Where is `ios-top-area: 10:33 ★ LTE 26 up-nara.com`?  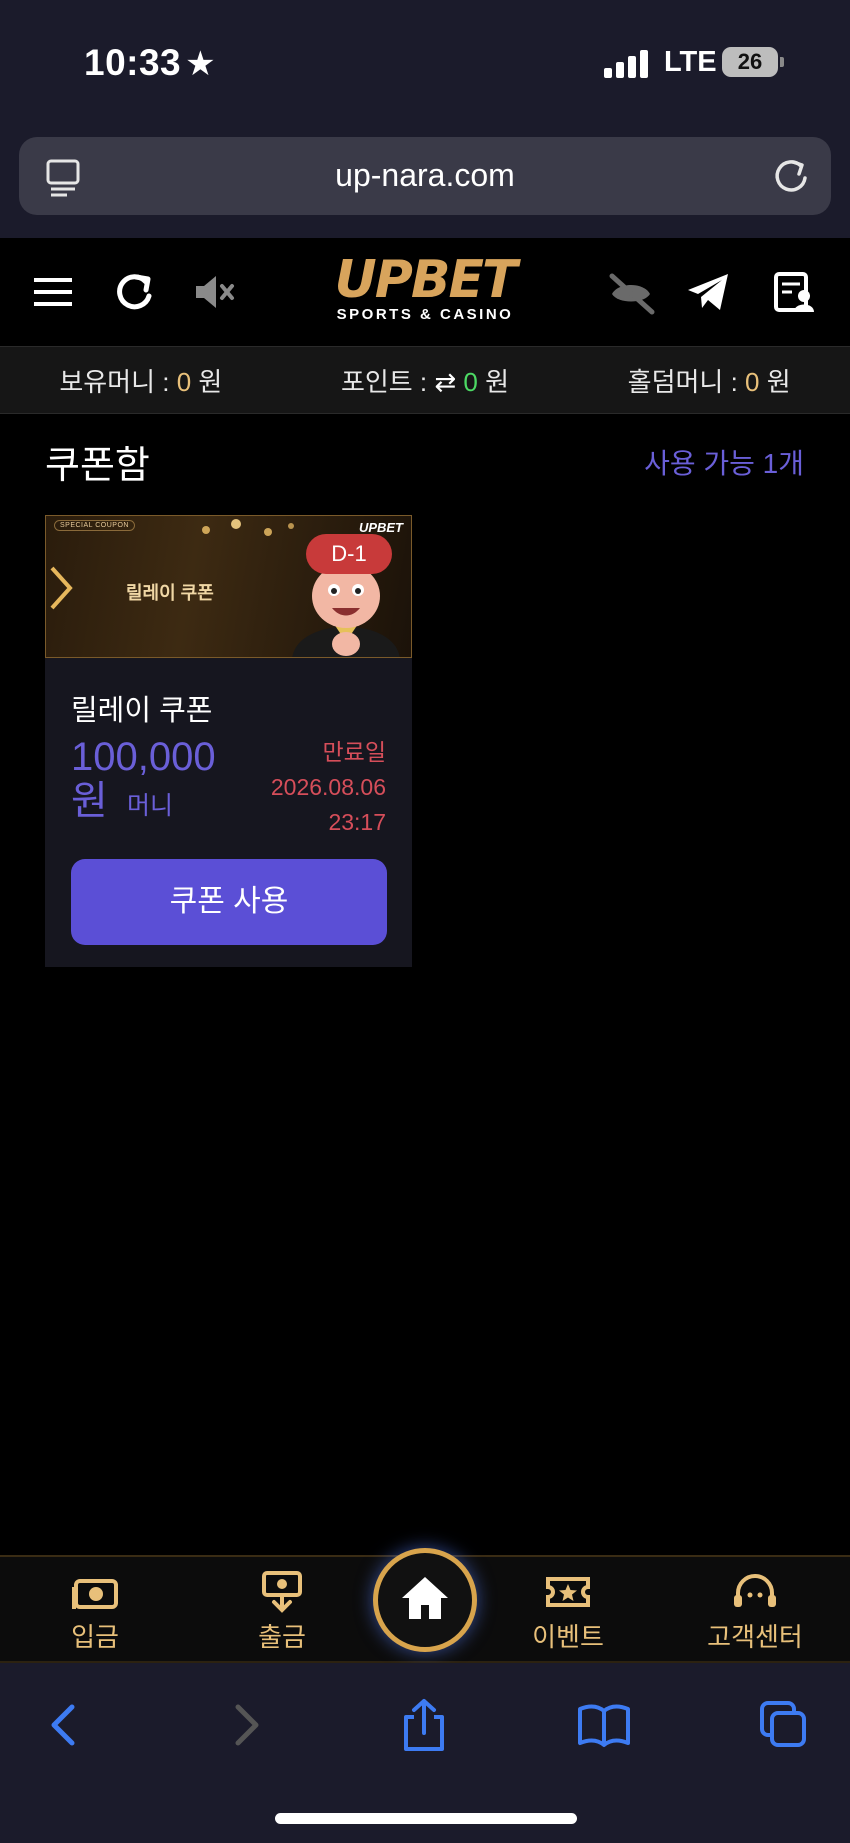
ios-top-area: 10:33 ★ LTE 26 up-nara.com is located at coordinates (425, 119).